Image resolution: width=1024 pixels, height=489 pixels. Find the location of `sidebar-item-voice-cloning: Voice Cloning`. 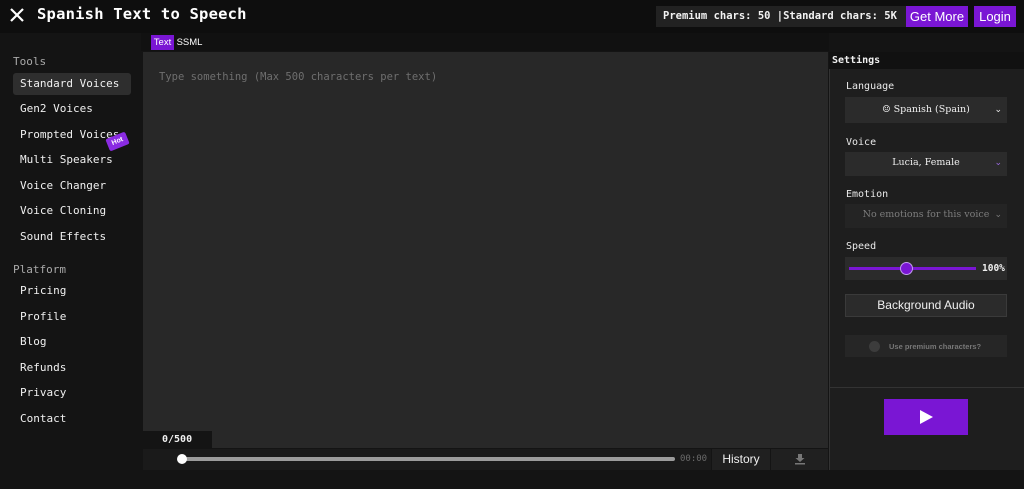

sidebar-item-voice-cloning: Voice Cloning is located at coordinates (72, 211).